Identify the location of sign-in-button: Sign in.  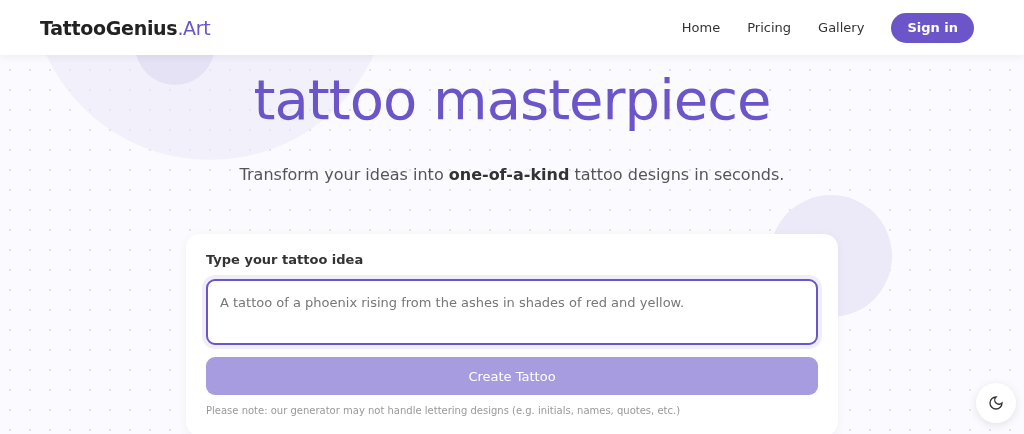
(932, 27).